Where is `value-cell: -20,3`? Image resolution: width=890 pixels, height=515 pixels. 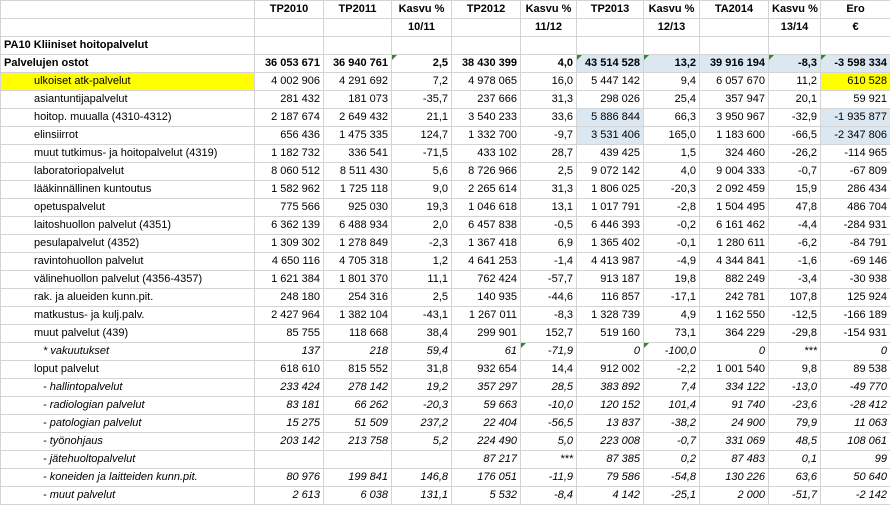 value-cell: -20,3 is located at coordinates (671, 189).